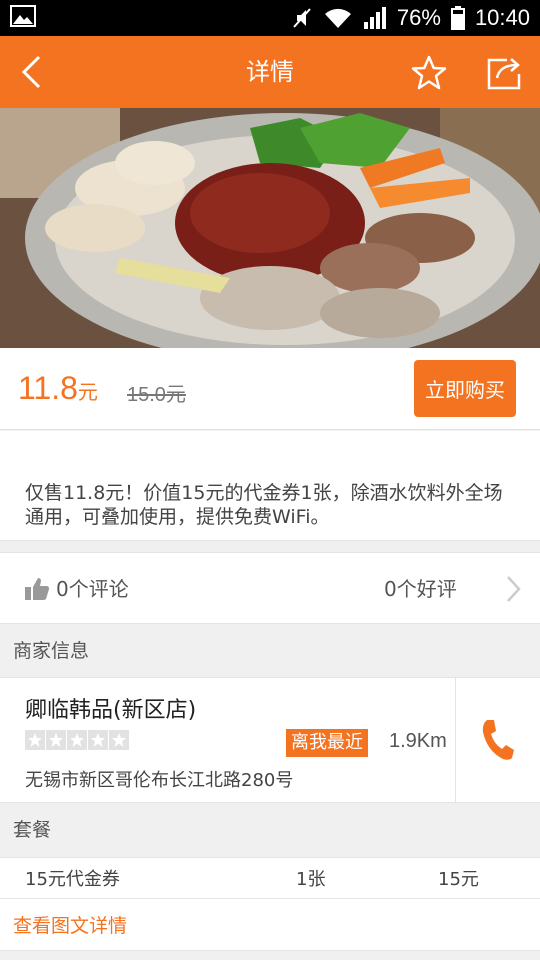 This screenshot has width=540, height=960. I want to click on title-bar: 详情, so click(270, 72).